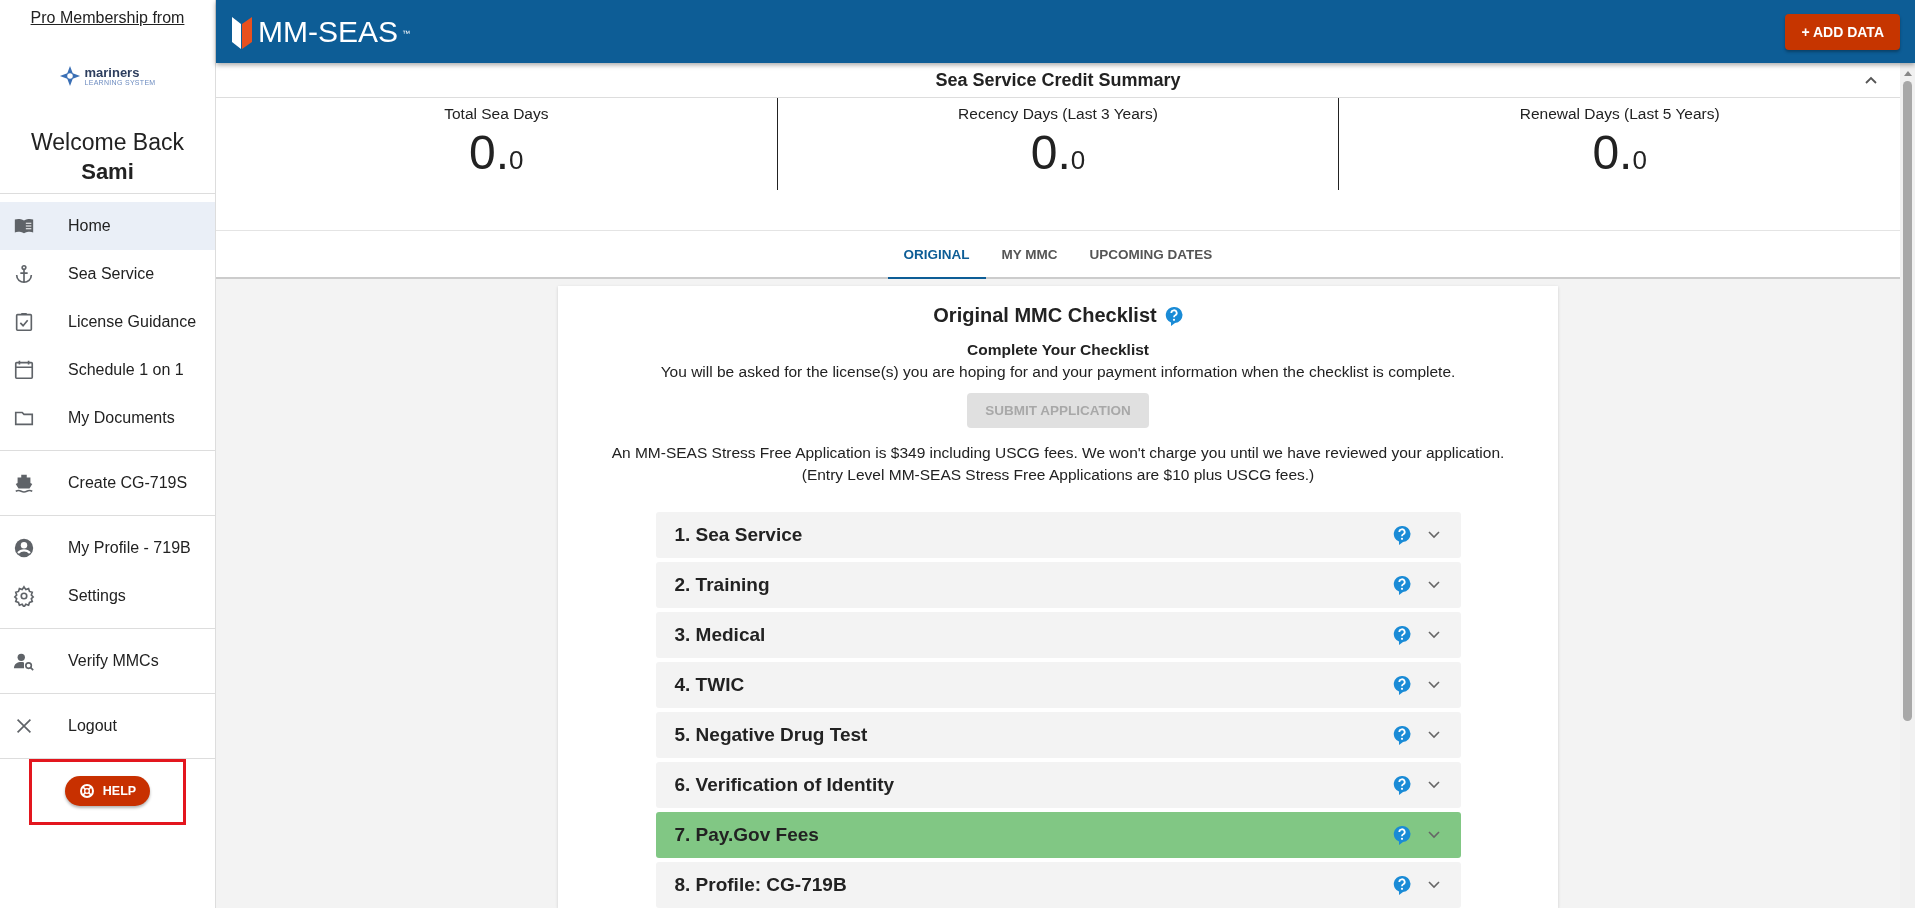  Describe the element at coordinates (1058, 885) in the screenshot. I see `checklist-section: 8. Profile: CG-719B` at that location.